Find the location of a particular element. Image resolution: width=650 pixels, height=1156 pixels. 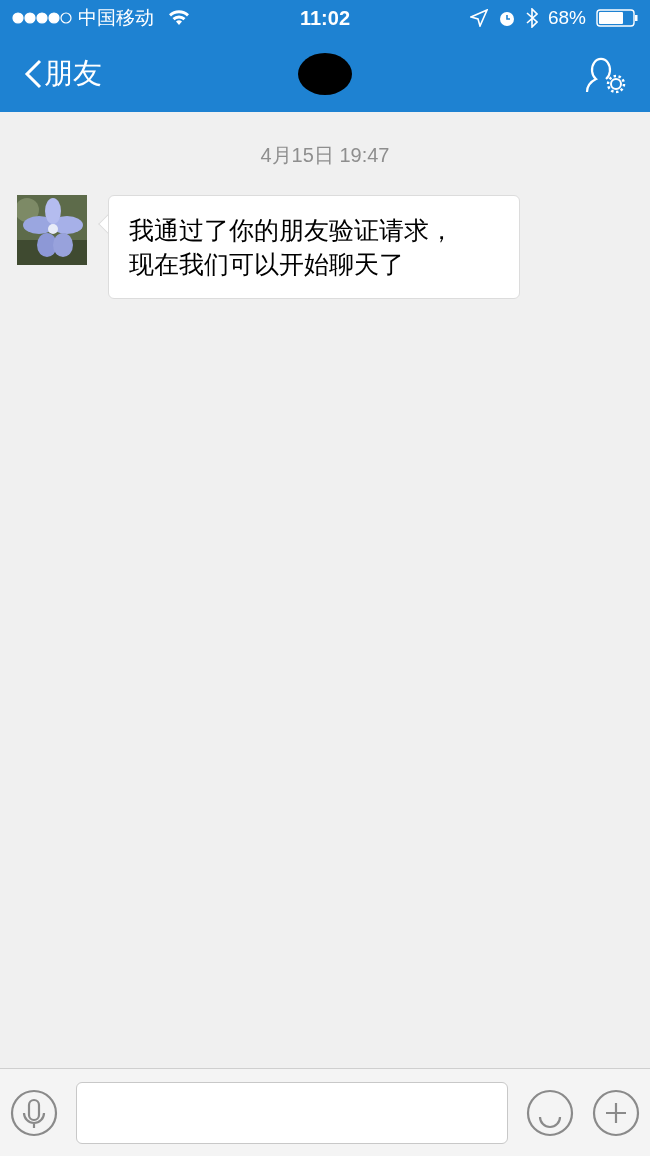

message-input-field is located at coordinates (292, 1112).